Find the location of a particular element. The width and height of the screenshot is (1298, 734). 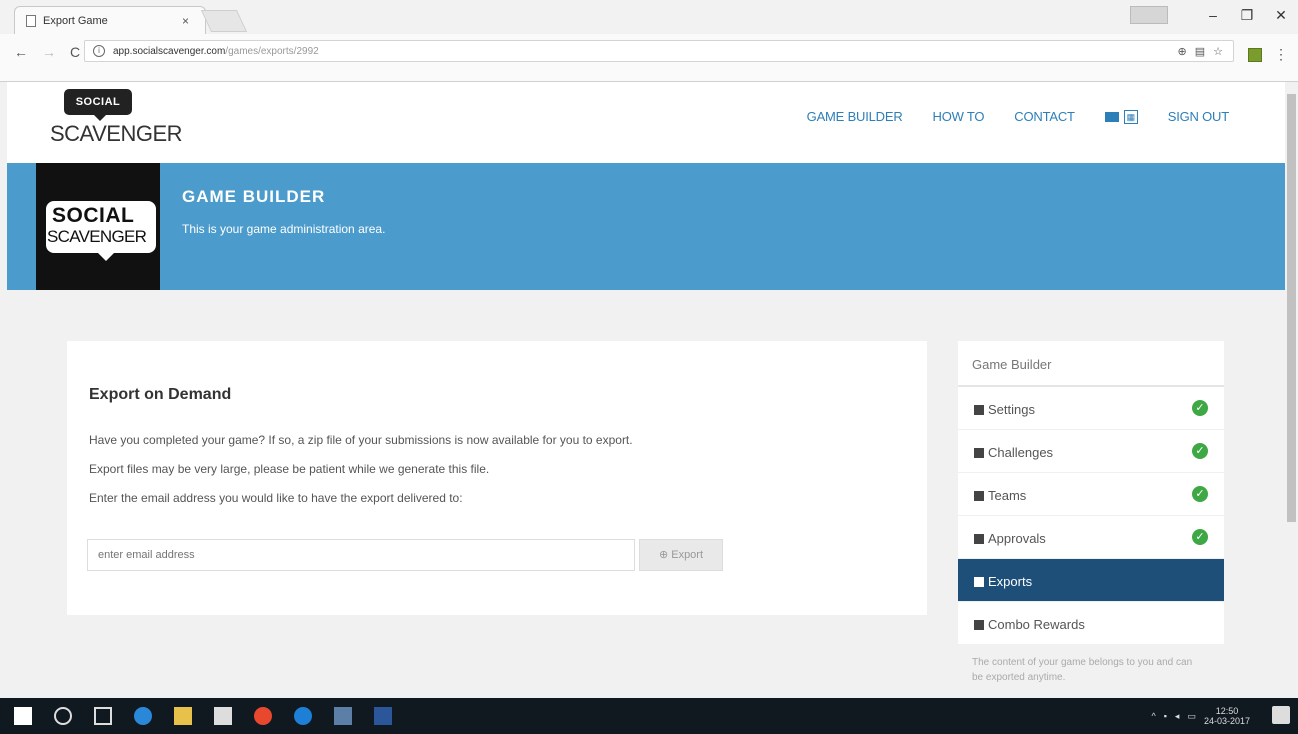

new-tab-button is located at coordinates (224, 21).